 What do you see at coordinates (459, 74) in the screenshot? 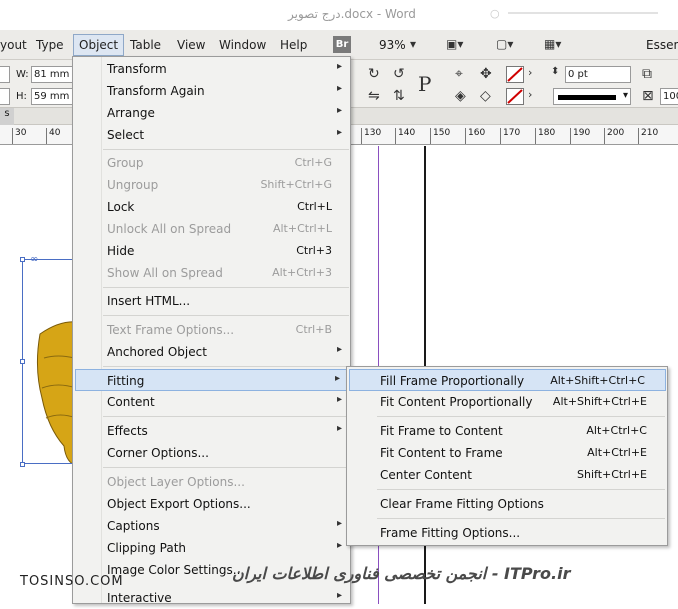
I see `select-container-icon: ⌖` at bounding box center [459, 74].